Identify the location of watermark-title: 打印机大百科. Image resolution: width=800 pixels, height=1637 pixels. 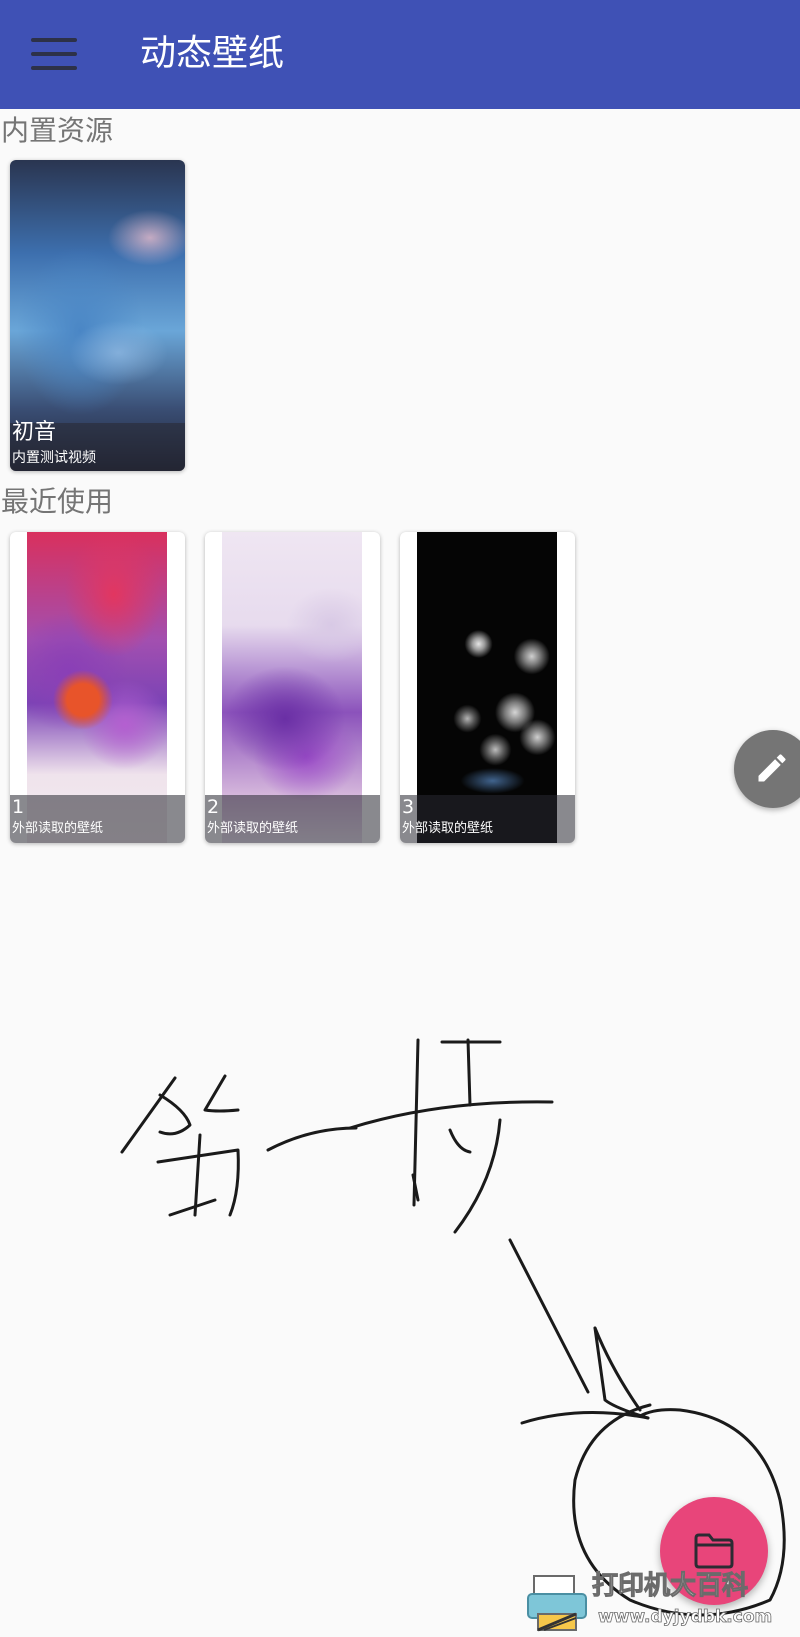
(670, 1586).